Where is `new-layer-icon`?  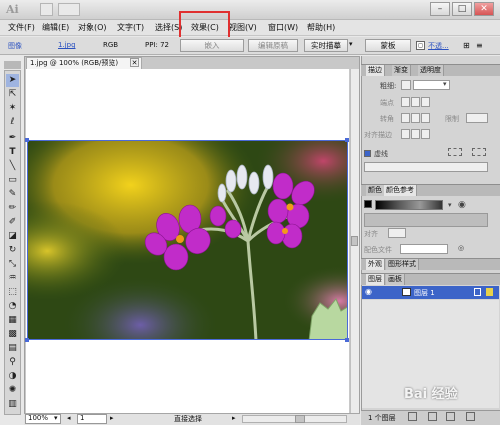 new-layer-icon is located at coordinates (450, 416).